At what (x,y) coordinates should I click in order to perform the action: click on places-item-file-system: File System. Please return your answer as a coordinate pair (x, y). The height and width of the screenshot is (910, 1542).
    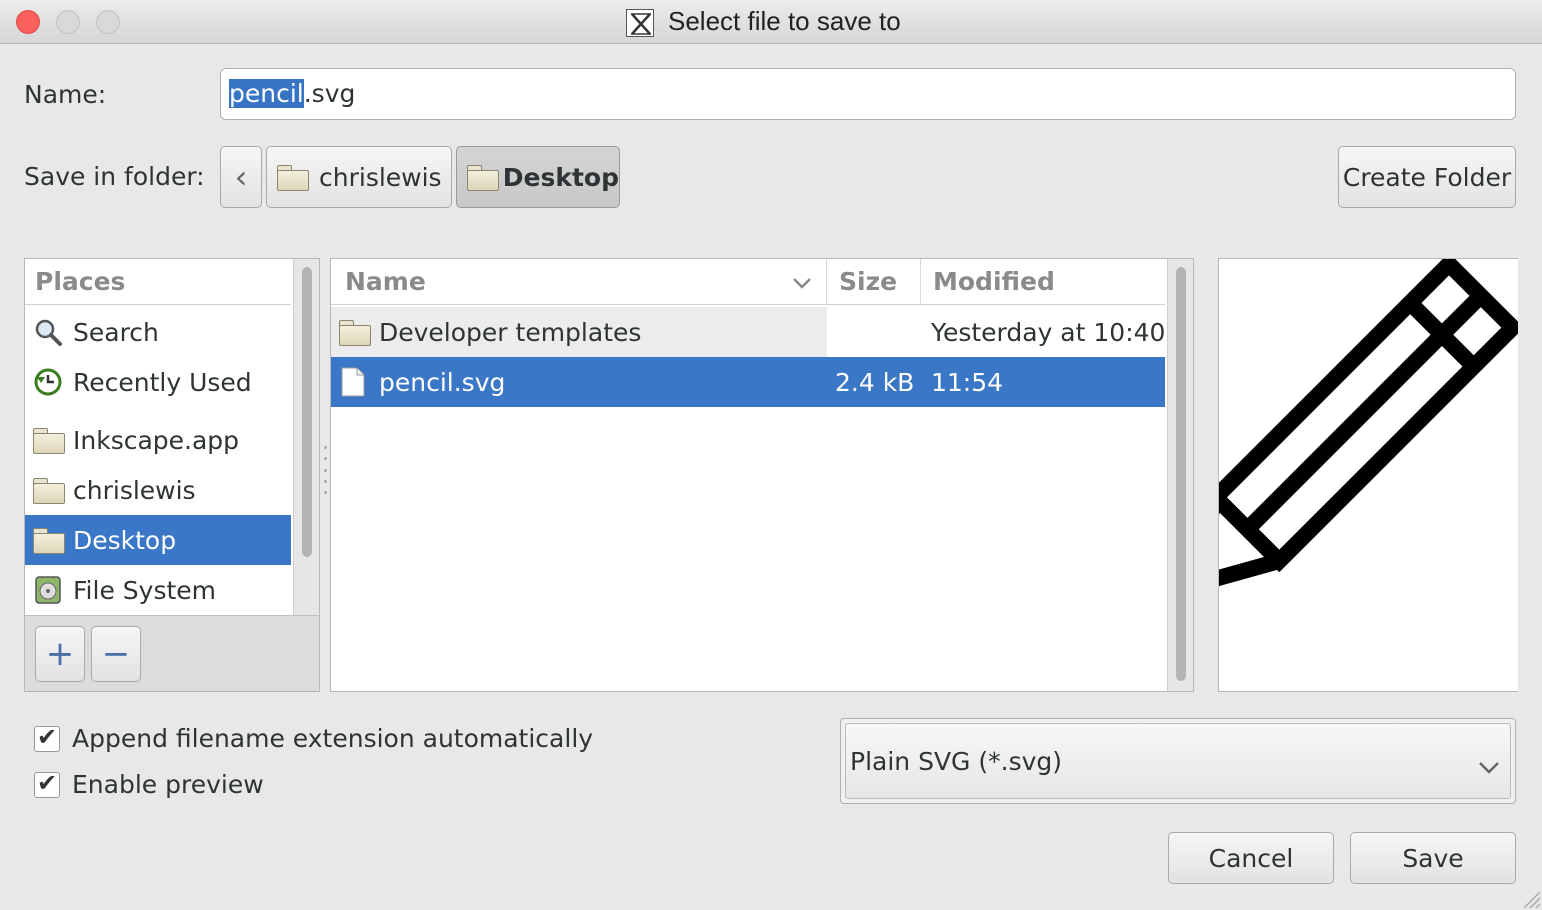
    Looking at the image, I should click on (158, 590).